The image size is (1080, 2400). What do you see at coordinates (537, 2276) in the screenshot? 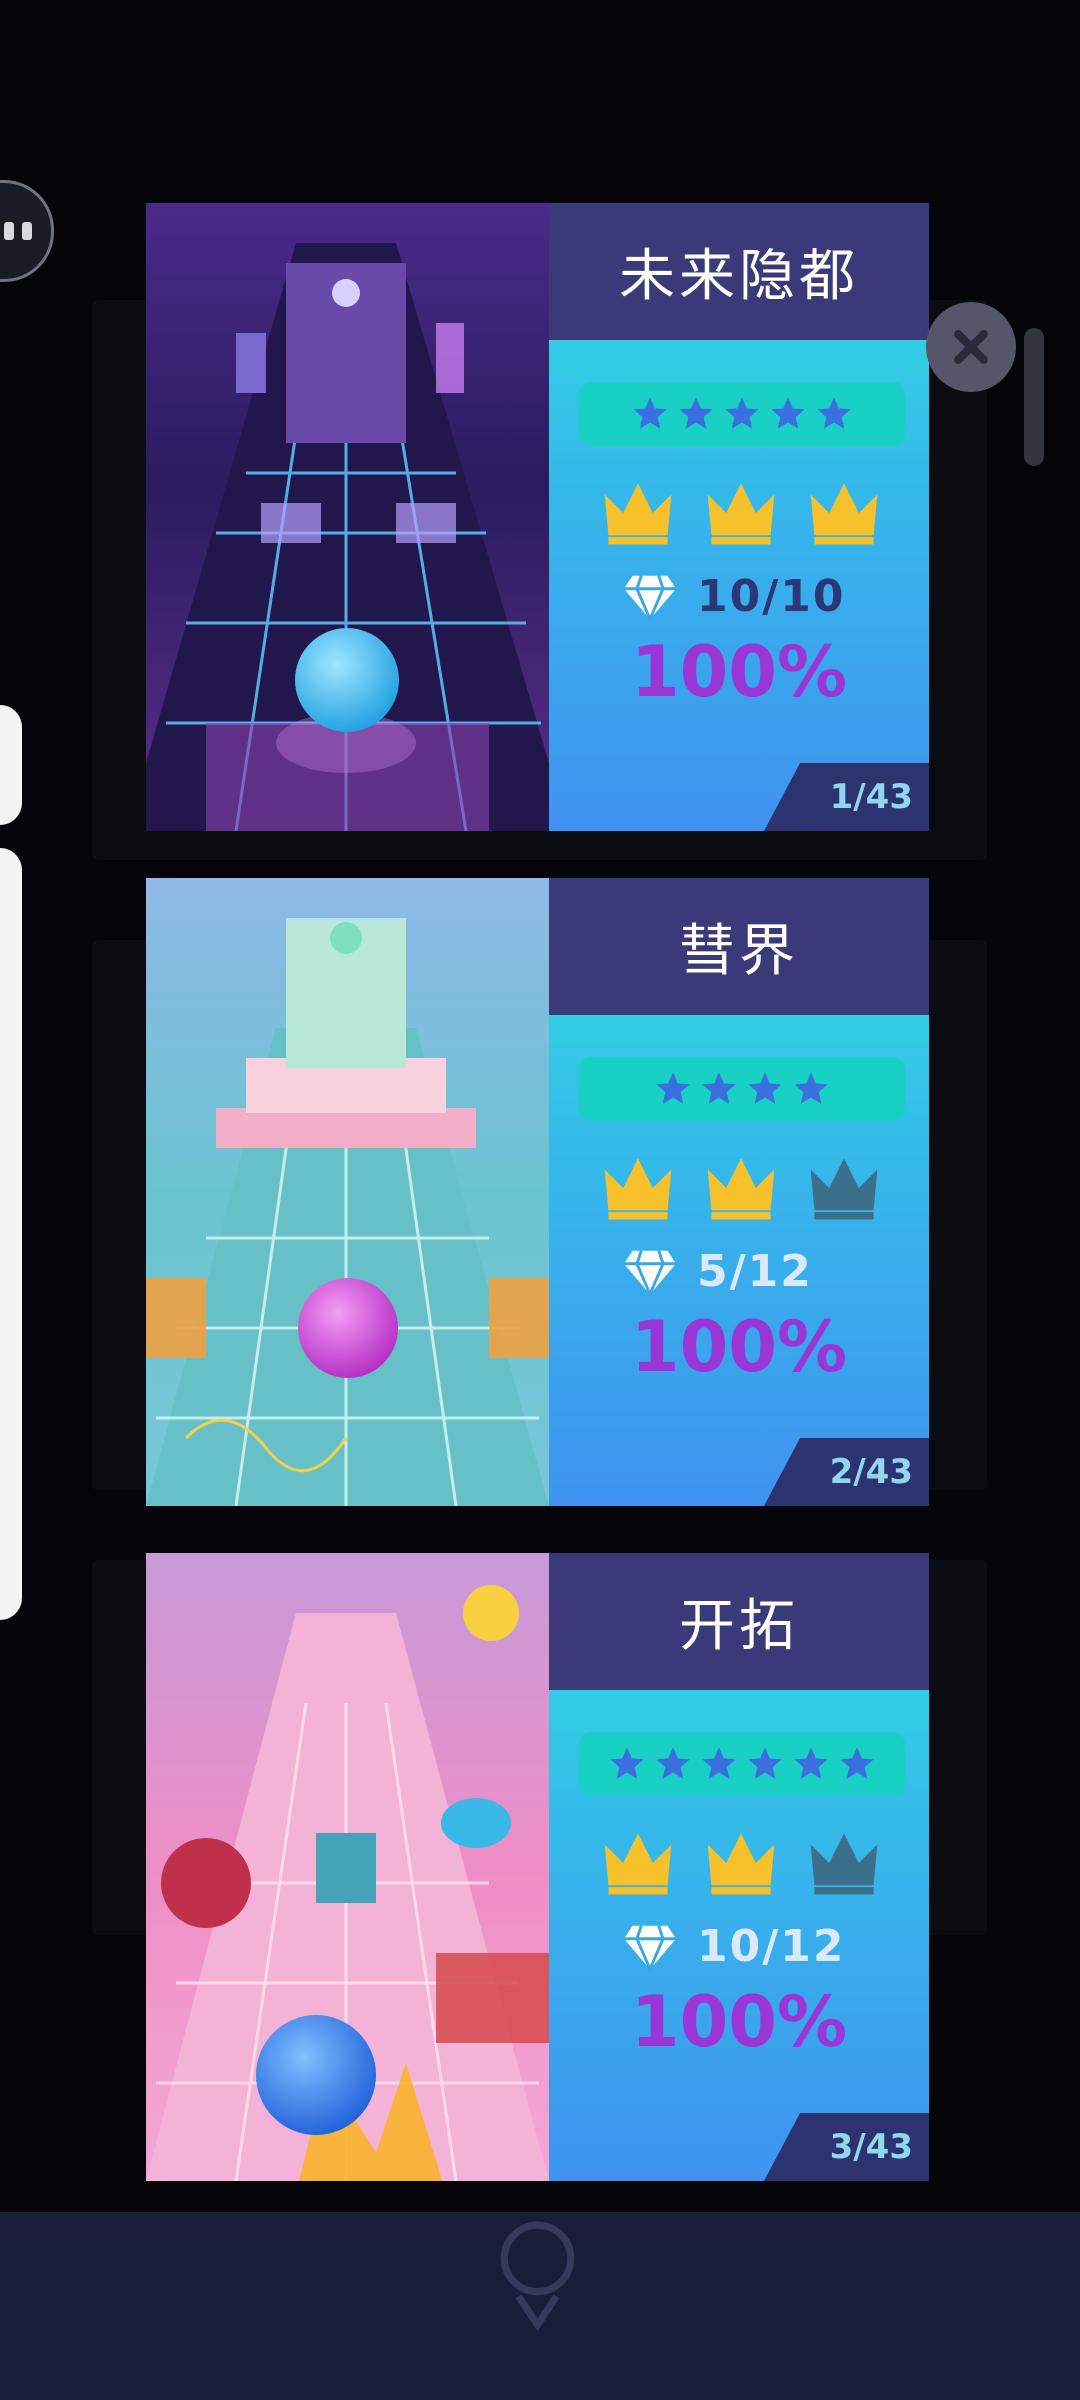
I see `character-icon` at bounding box center [537, 2276].